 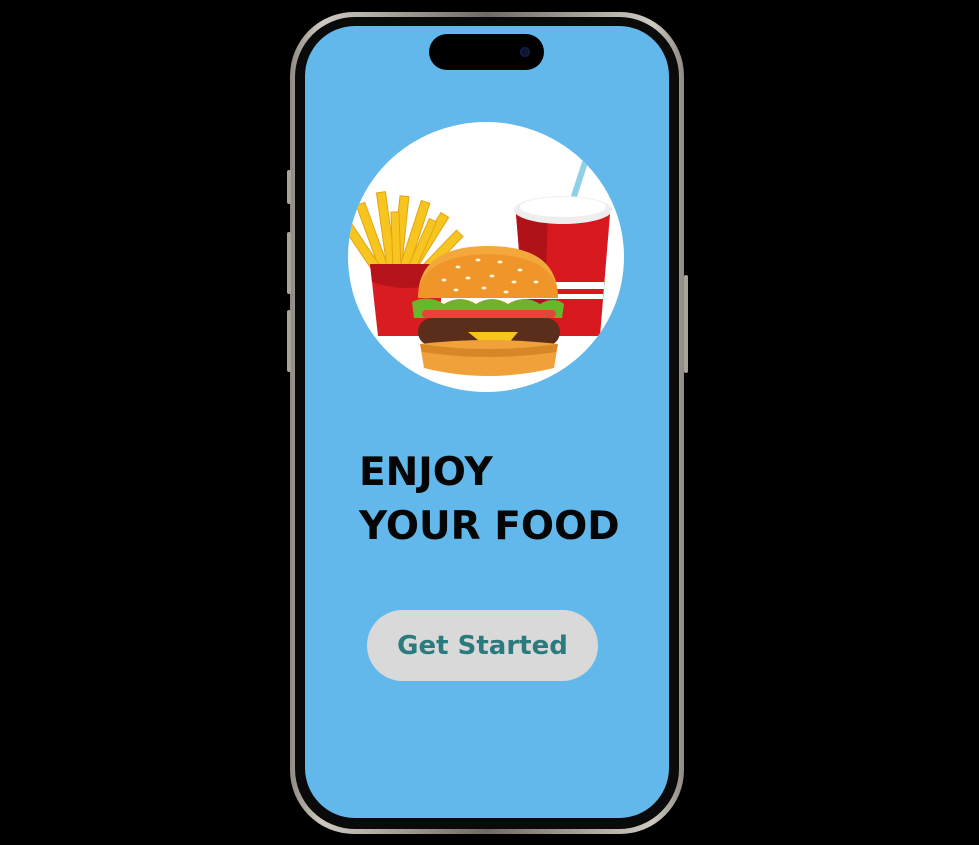 I want to click on front-camera-icon, so click(x=525, y=52).